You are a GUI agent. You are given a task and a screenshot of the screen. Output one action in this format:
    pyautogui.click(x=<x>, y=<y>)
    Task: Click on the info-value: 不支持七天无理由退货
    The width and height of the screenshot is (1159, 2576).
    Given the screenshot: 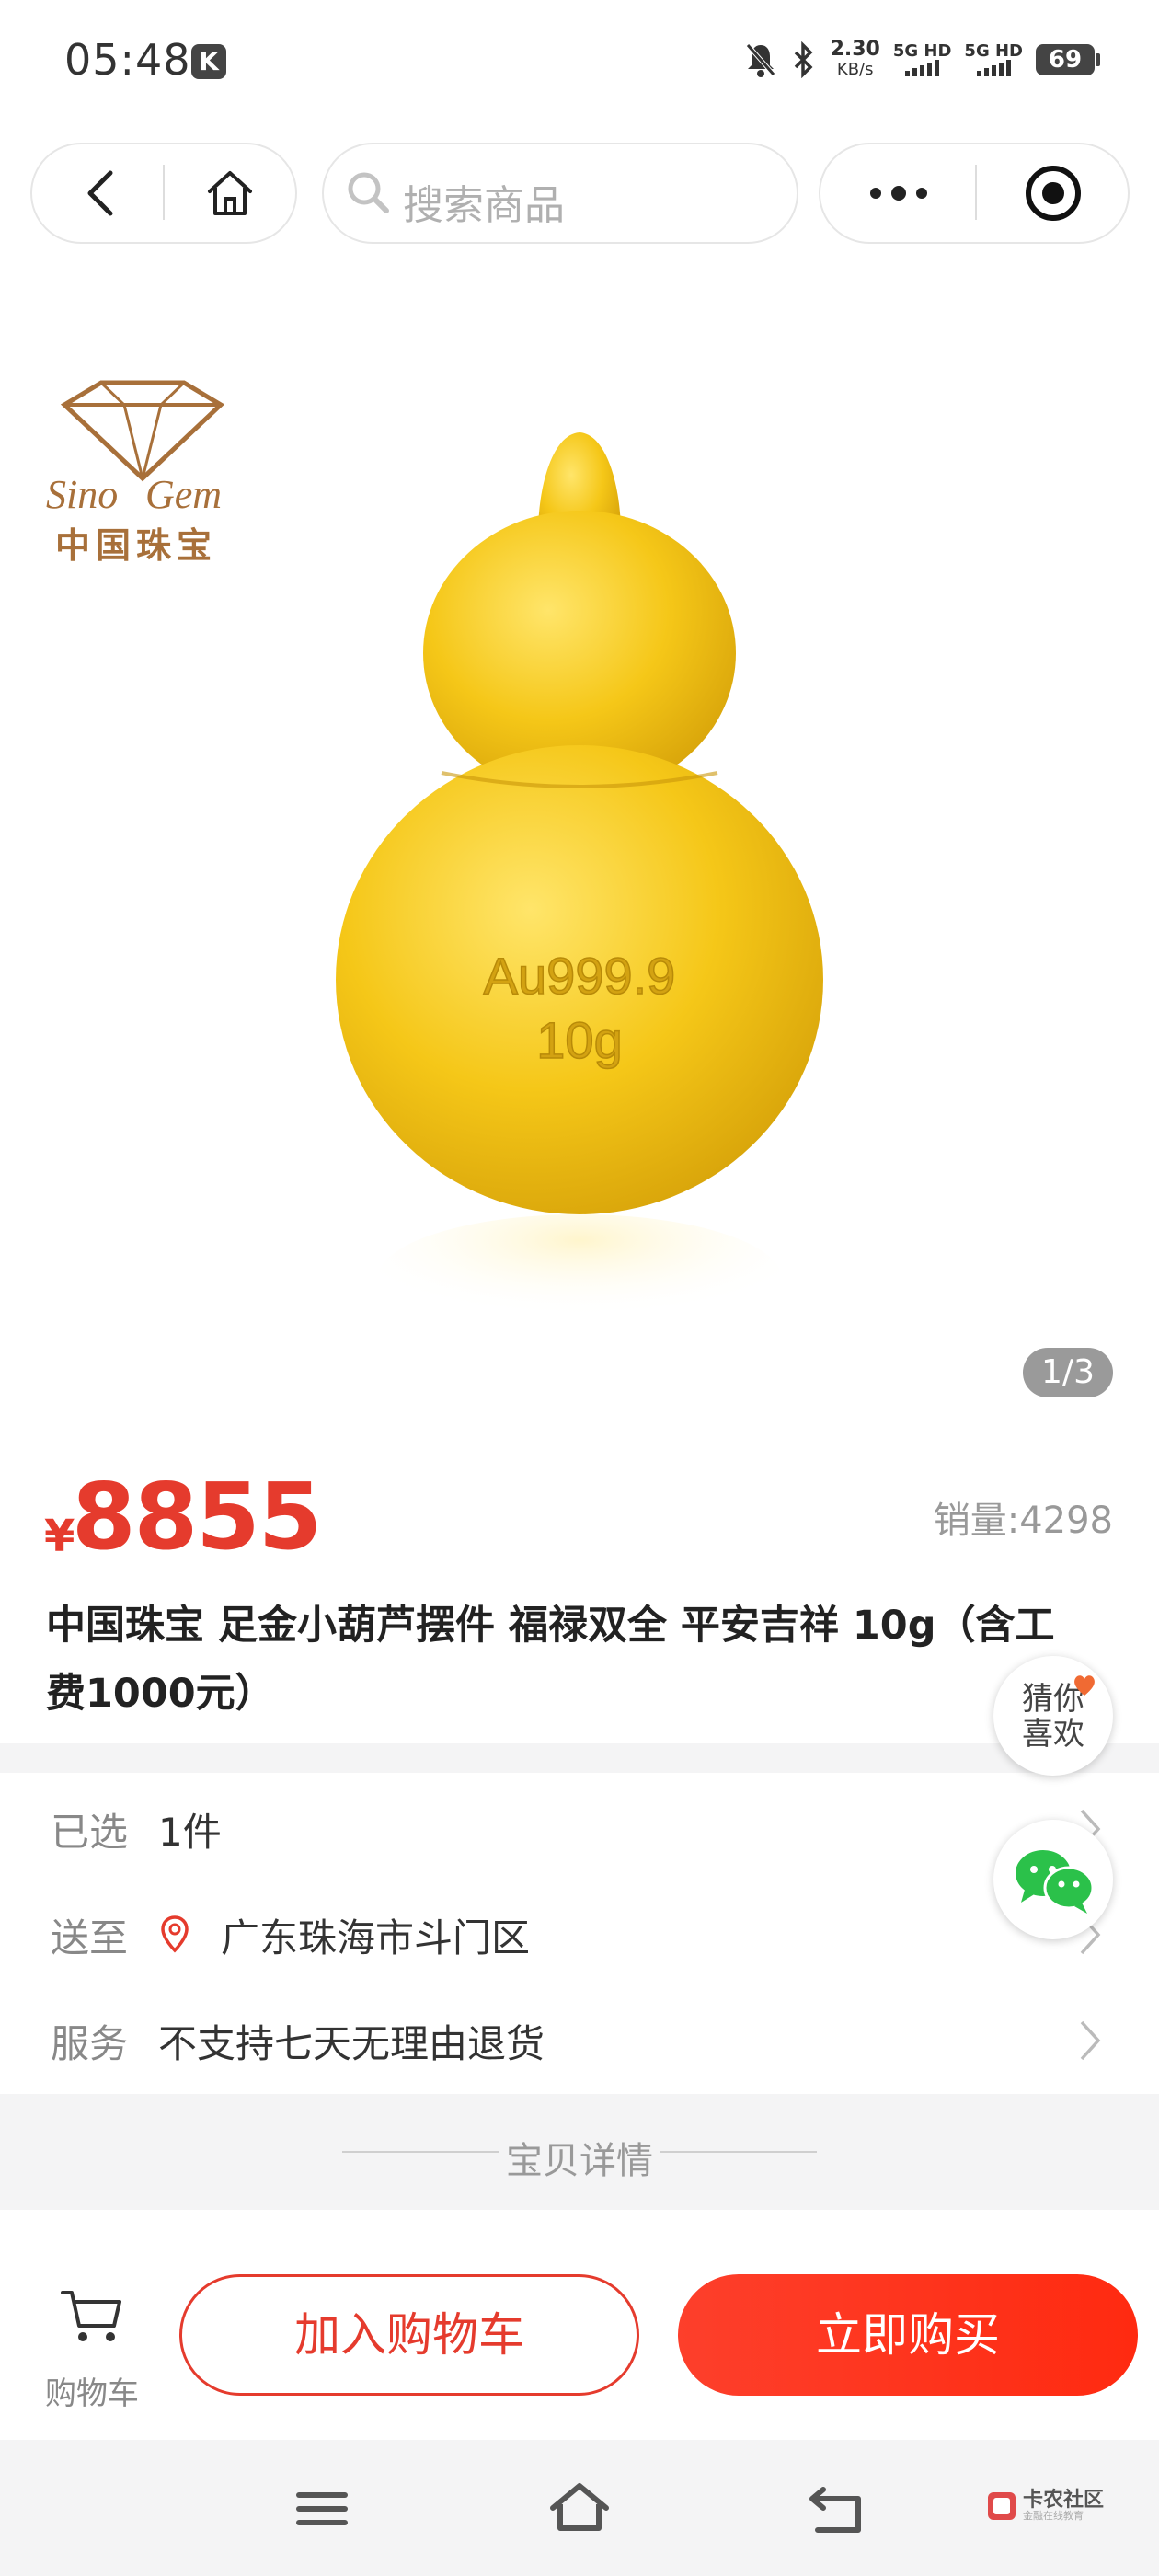 What is the action you would take?
    pyautogui.click(x=351, y=2043)
    